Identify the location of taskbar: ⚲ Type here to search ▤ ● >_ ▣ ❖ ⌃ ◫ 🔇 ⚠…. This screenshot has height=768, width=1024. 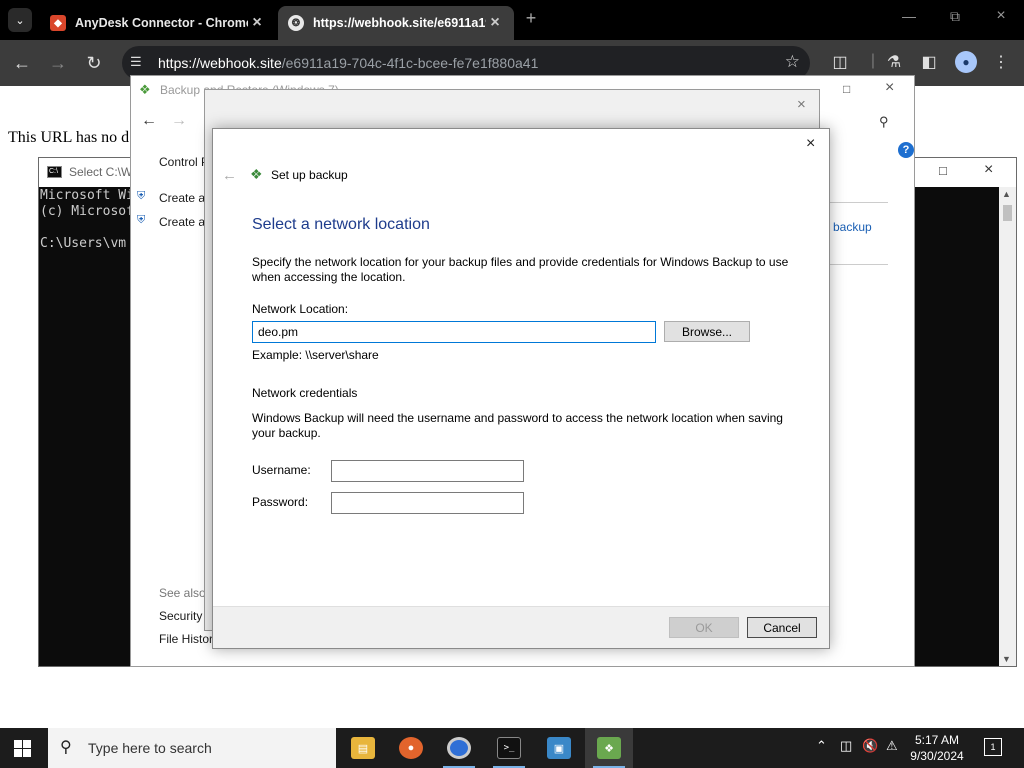
(512, 748).